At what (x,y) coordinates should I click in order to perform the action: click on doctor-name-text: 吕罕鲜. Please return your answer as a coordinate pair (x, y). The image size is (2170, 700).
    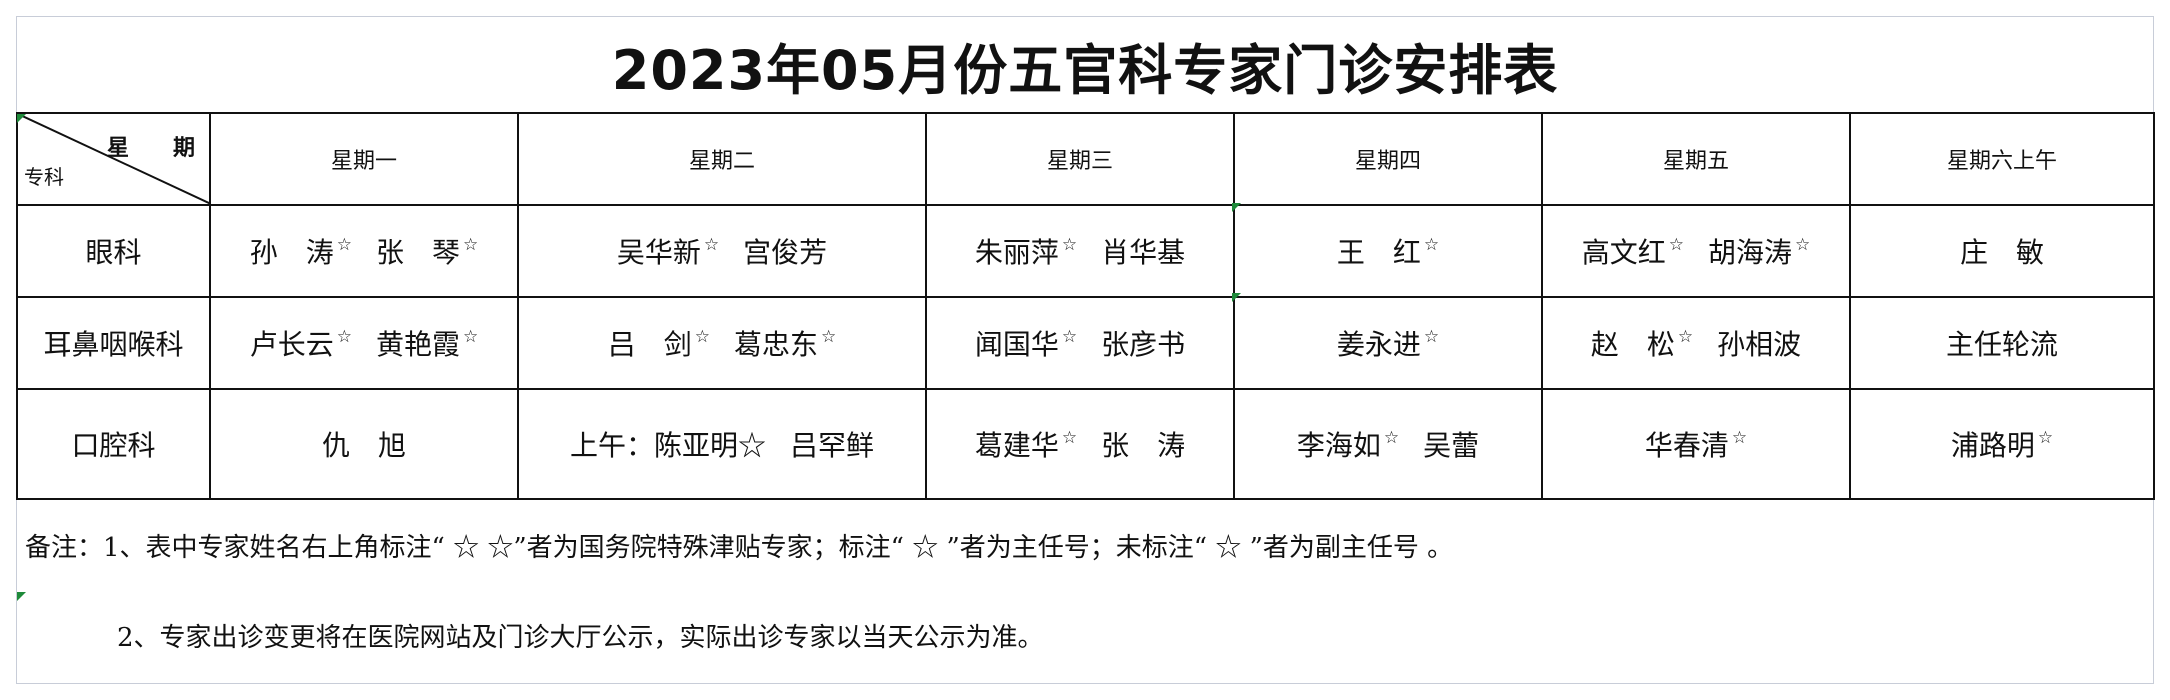
    Looking at the image, I should click on (832, 445).